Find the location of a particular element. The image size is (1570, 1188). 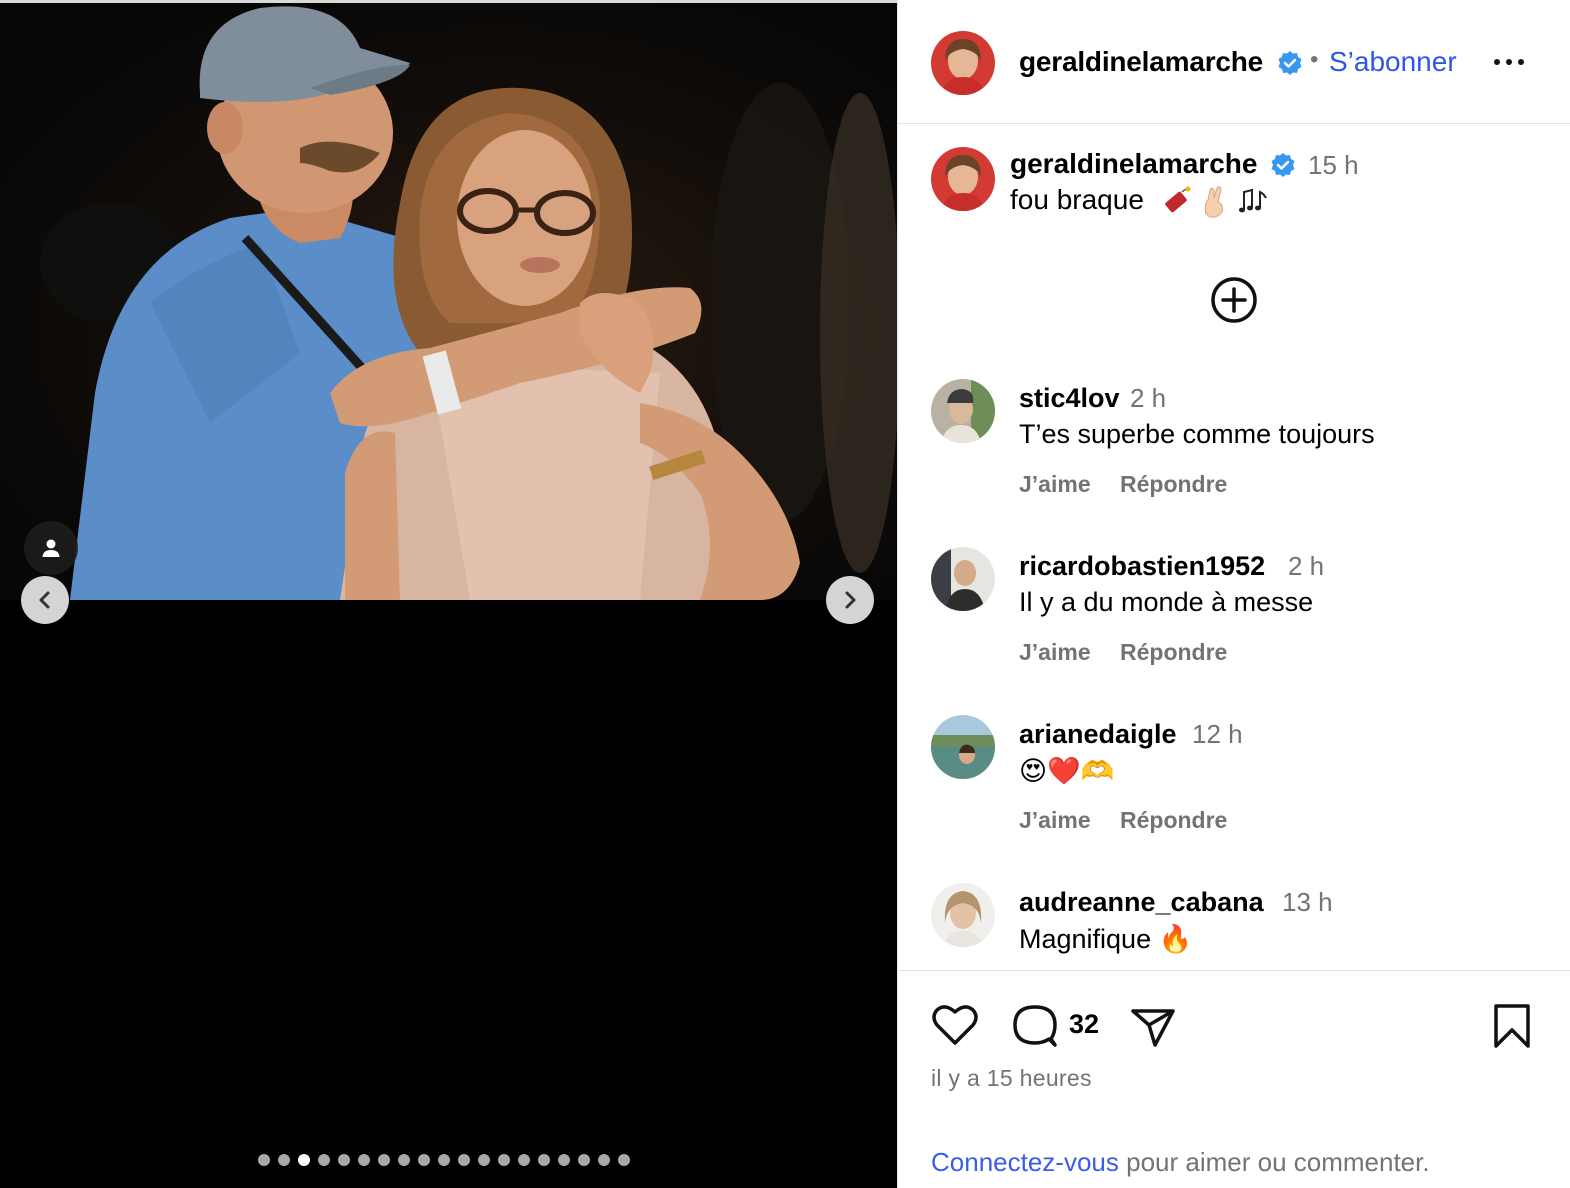

comment-count: 32 is located at coordinates (1084, 1024).